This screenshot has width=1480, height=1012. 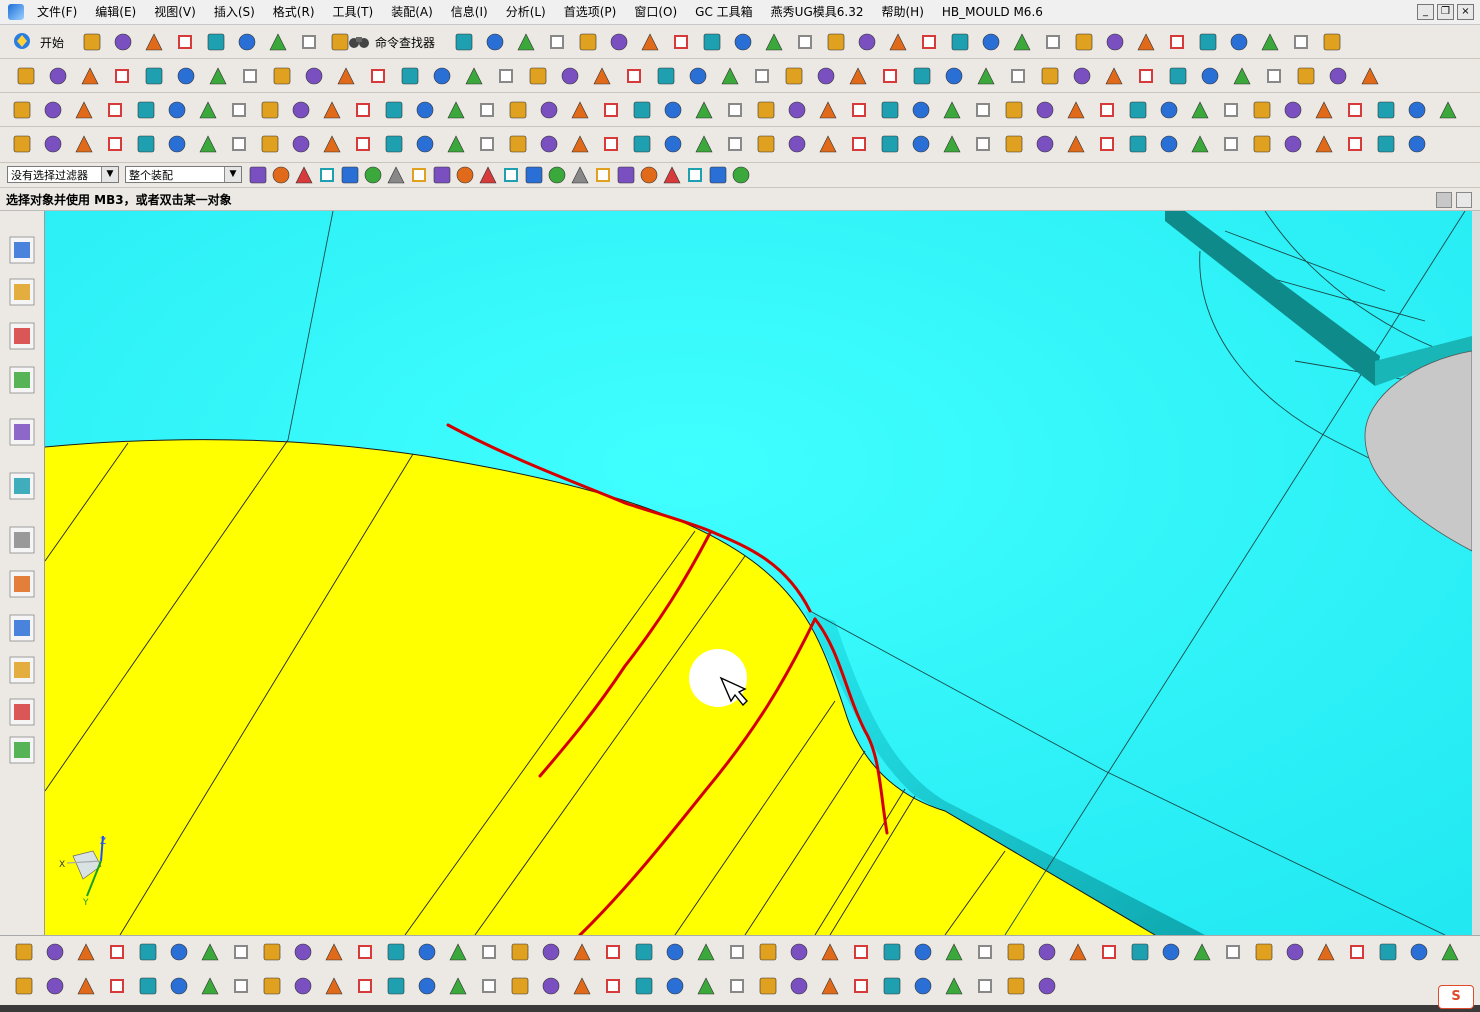 I want to click on toolbar-mold-standard-parts-icons, so click(x=740, y=987).